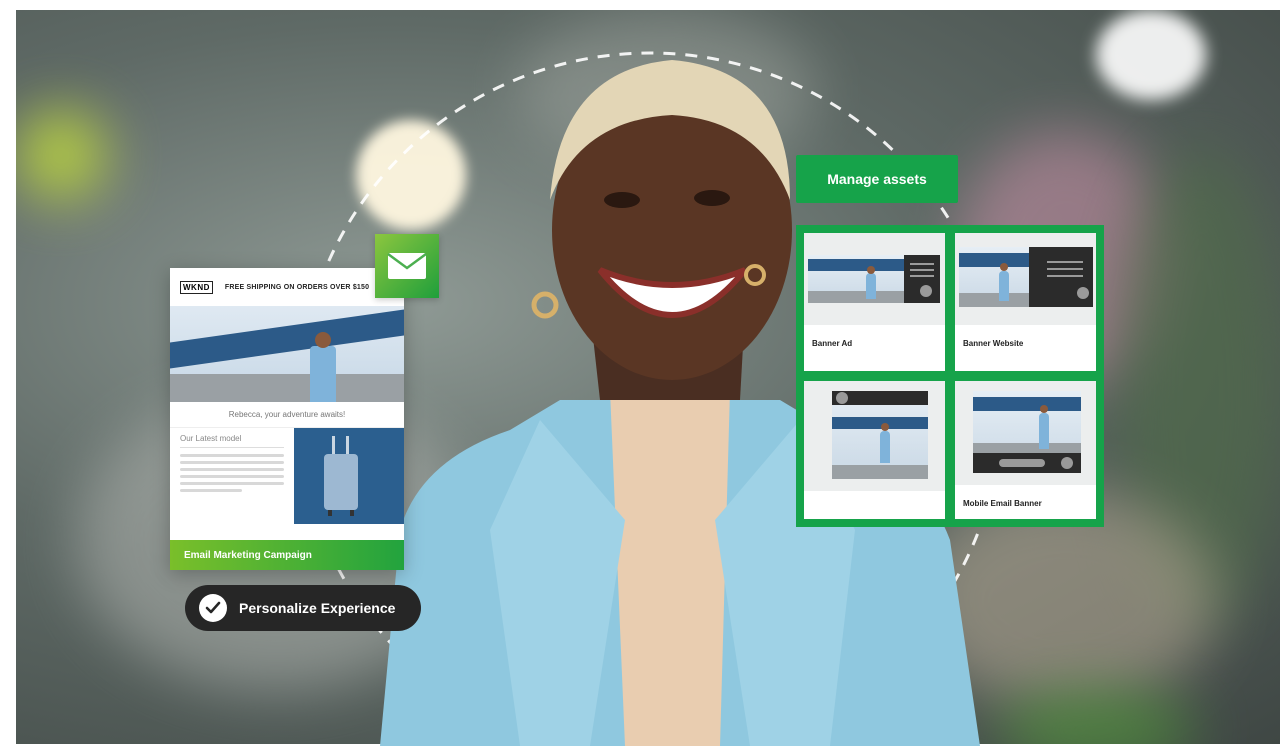 This screenshot has height=746, width=1280. I want to click on checkmark-icon, so click(213, 608).